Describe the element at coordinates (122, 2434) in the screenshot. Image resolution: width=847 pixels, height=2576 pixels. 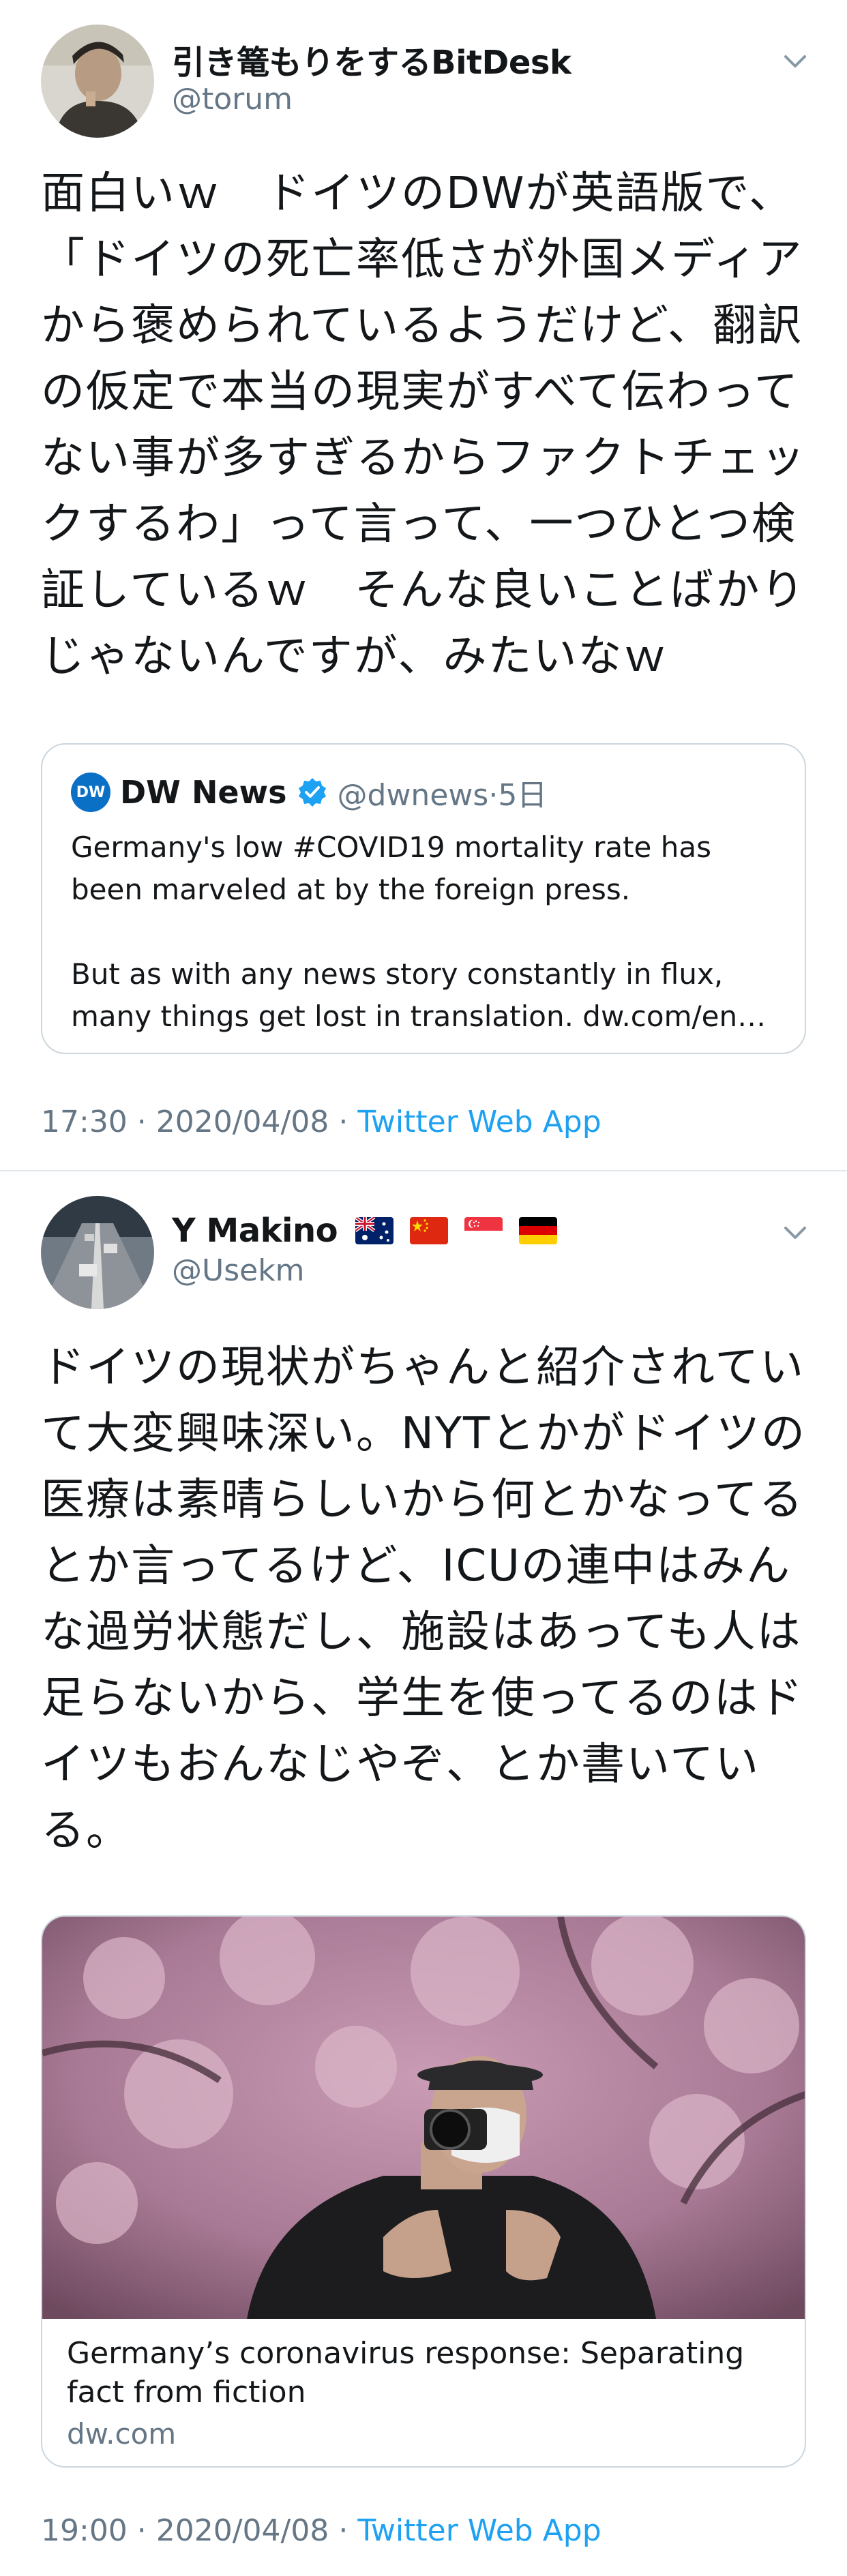
I see `card-domain: dw.com` at that location.